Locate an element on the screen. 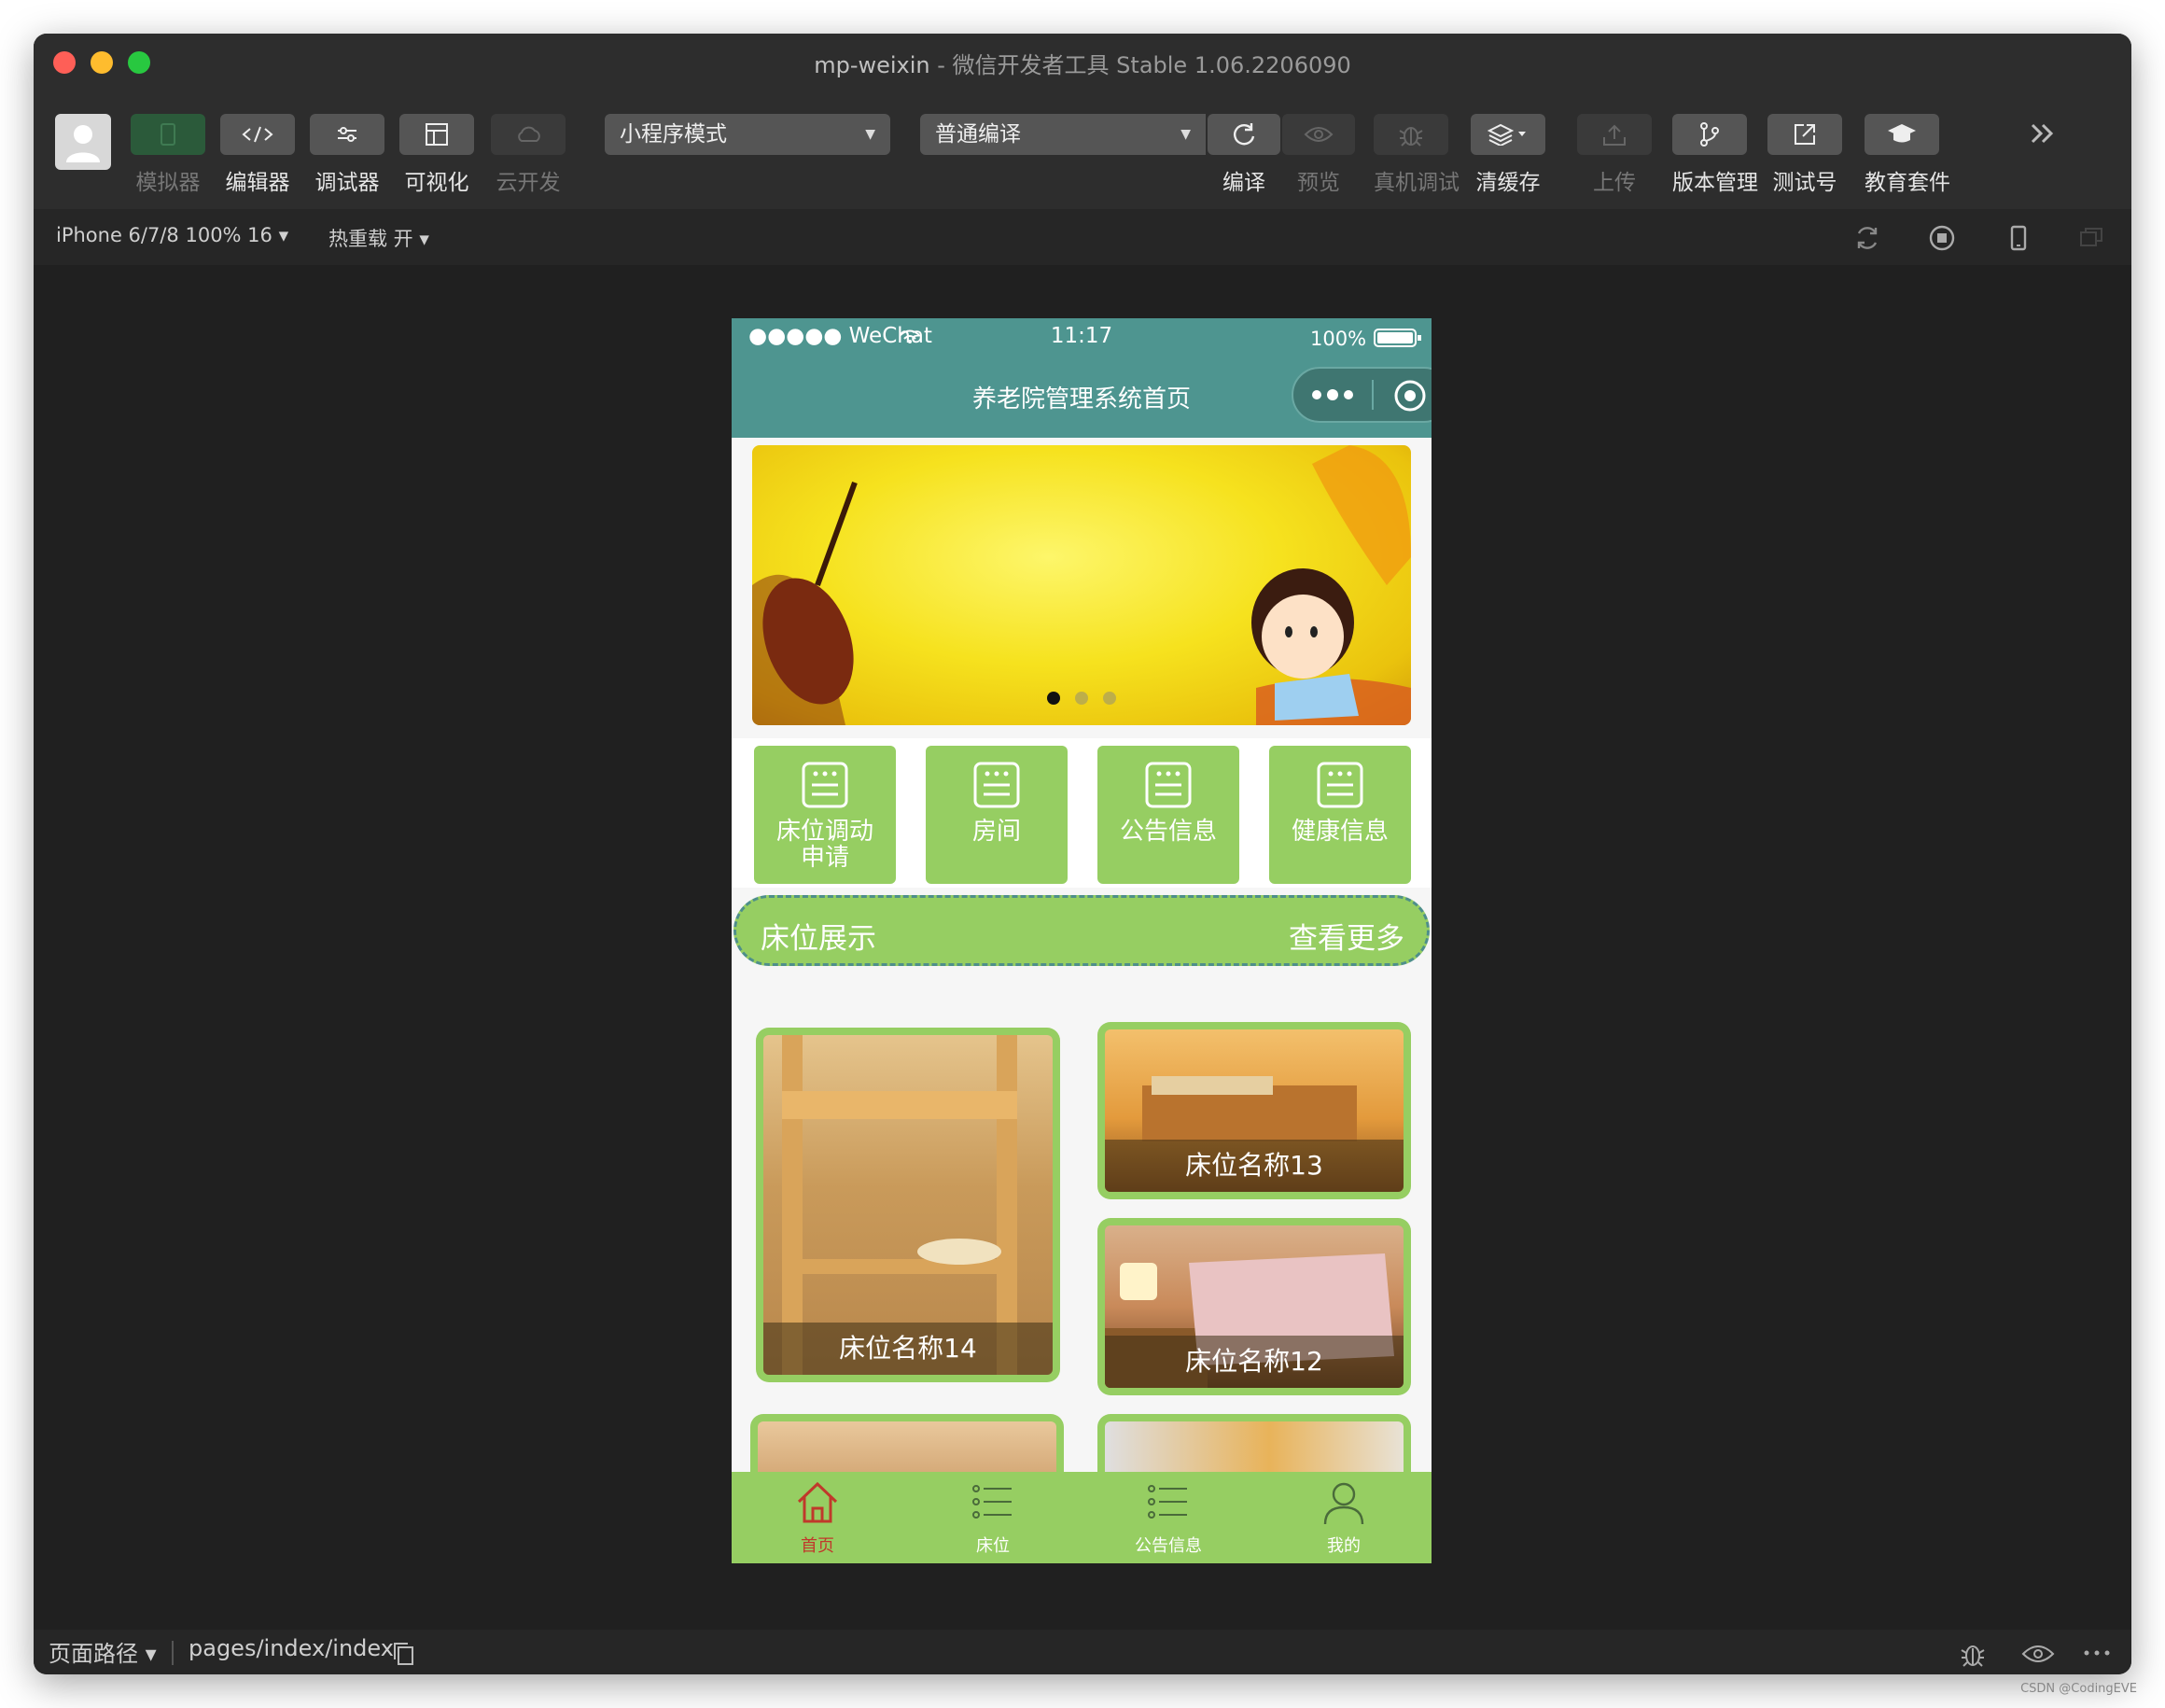 The height and width of the screenshot is (1708, 2165). education-kit-button: 教育套件 is located at coordinates (1907, 155).